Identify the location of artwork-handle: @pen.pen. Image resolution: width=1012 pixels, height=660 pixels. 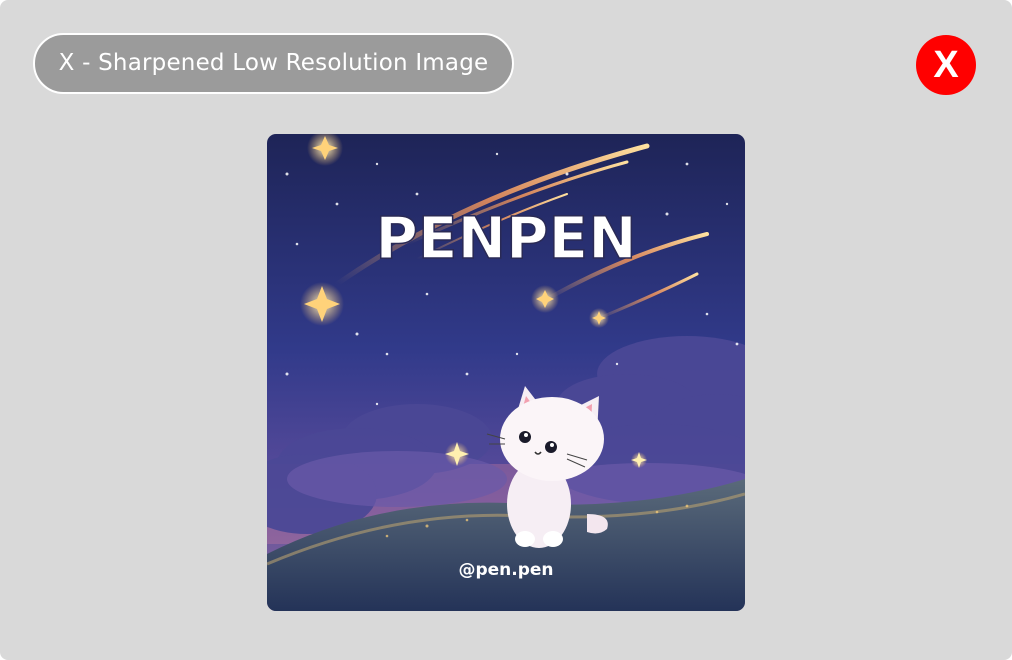
(505, 570).